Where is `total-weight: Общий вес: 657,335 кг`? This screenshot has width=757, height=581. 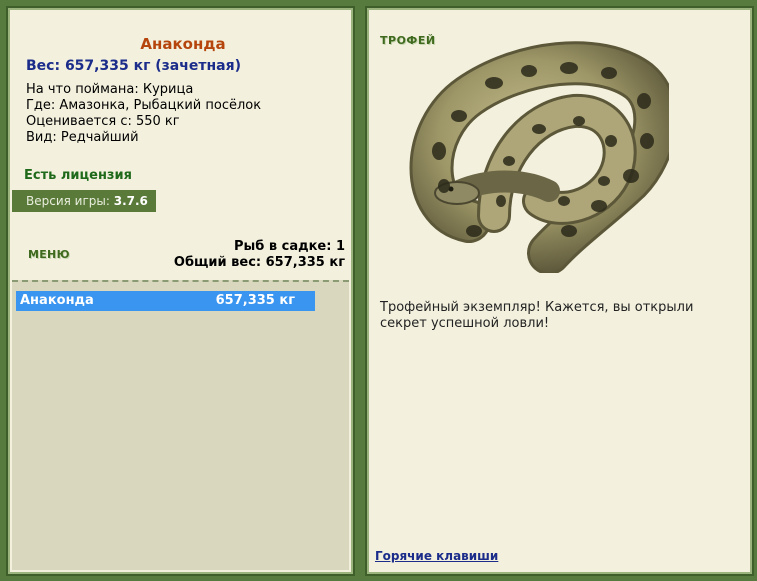
total-weight: Общий вес: 657,335 кг is located at coordinates (259, 262).